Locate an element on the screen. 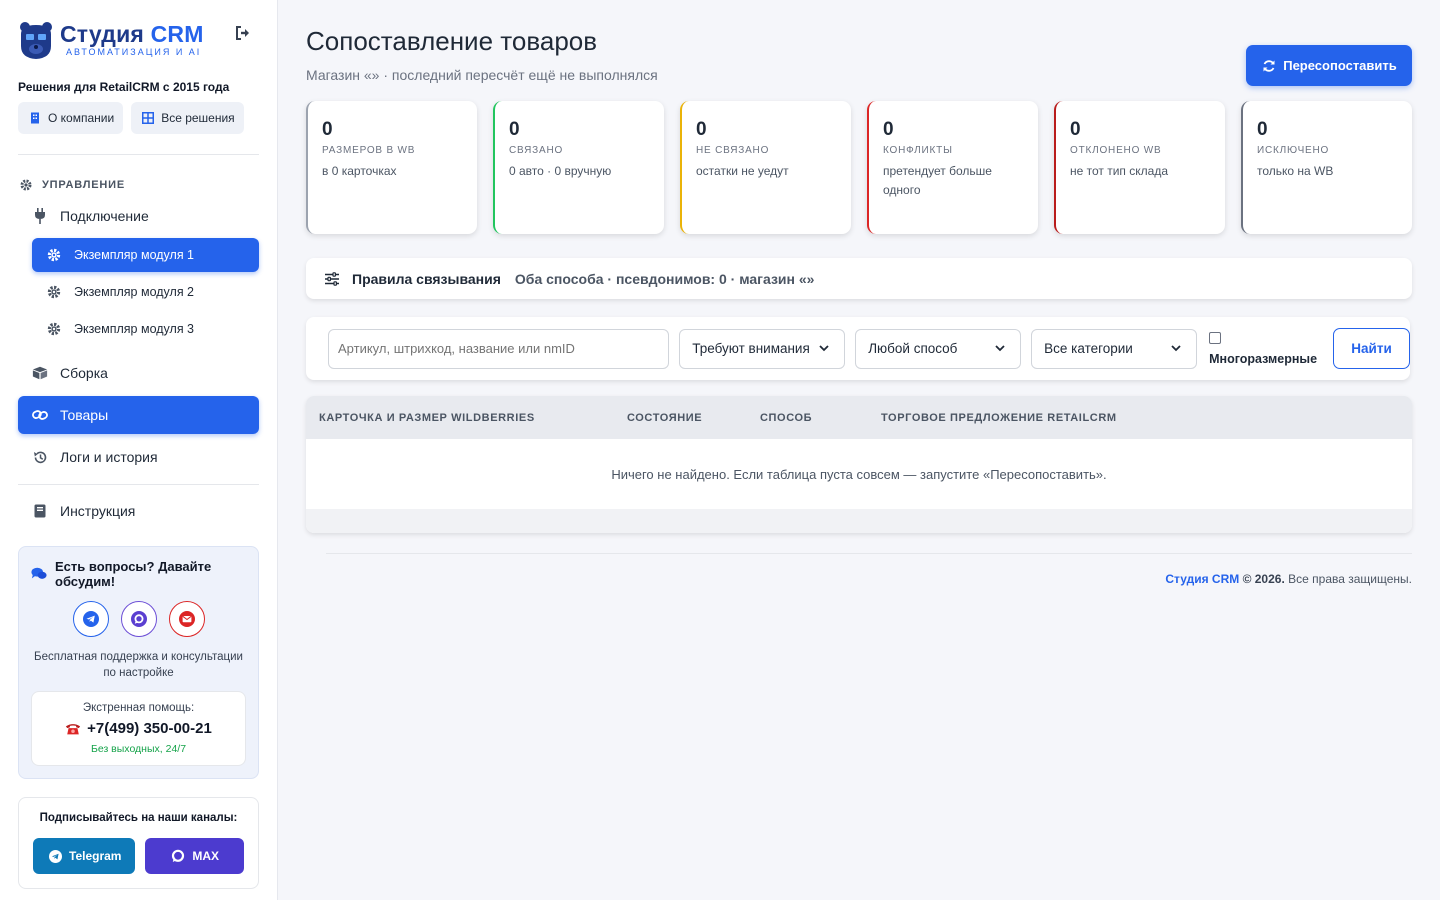 The width and height of the screenshot is (1440, 900). email-contact-button is located at coordinates (186, 619).